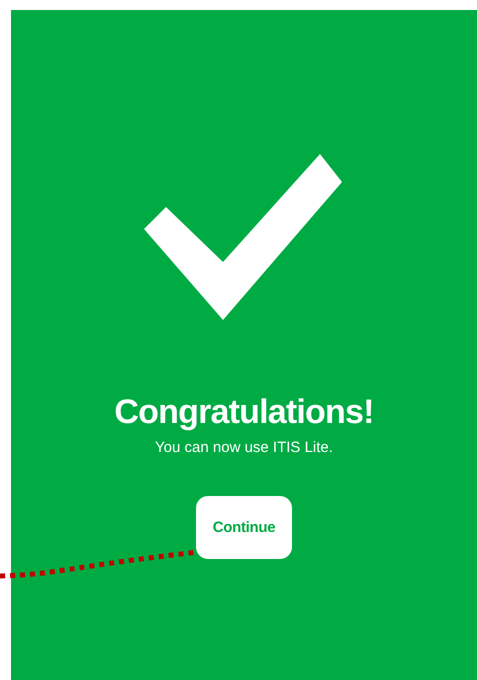 The width and height of the screenshot is (477, 680). Describe the element at coordinates (244, 527) in the screenshot. I see `continue-button: Continue` at that location.